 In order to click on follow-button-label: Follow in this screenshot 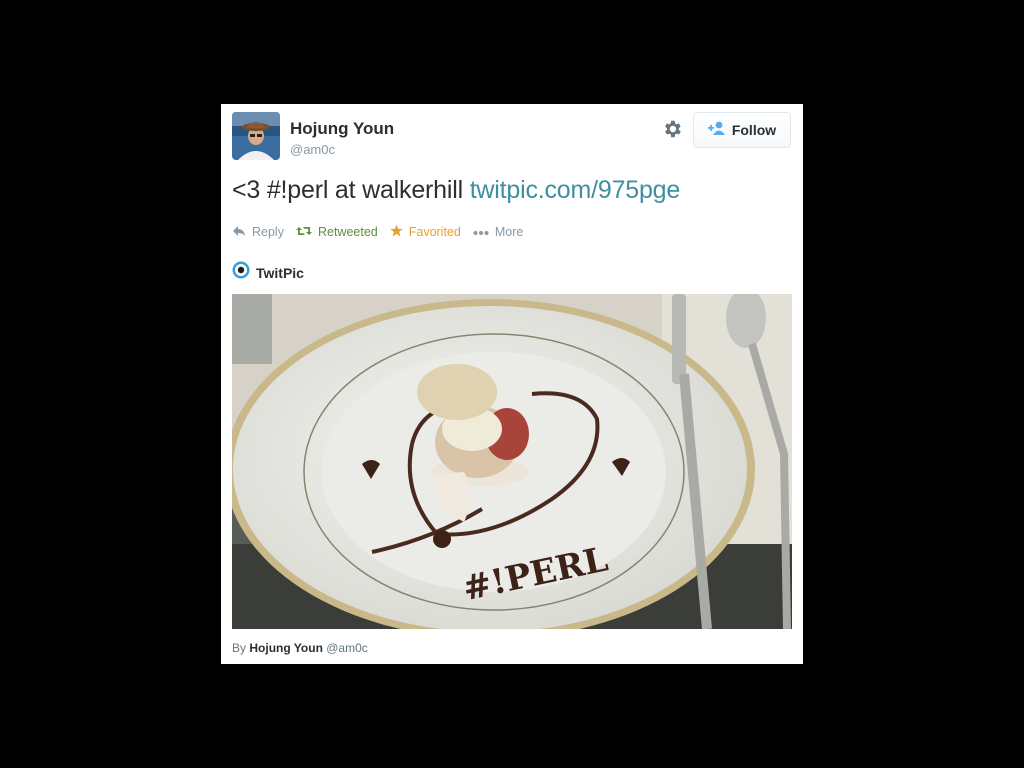, I will do `click(754, 130)`.